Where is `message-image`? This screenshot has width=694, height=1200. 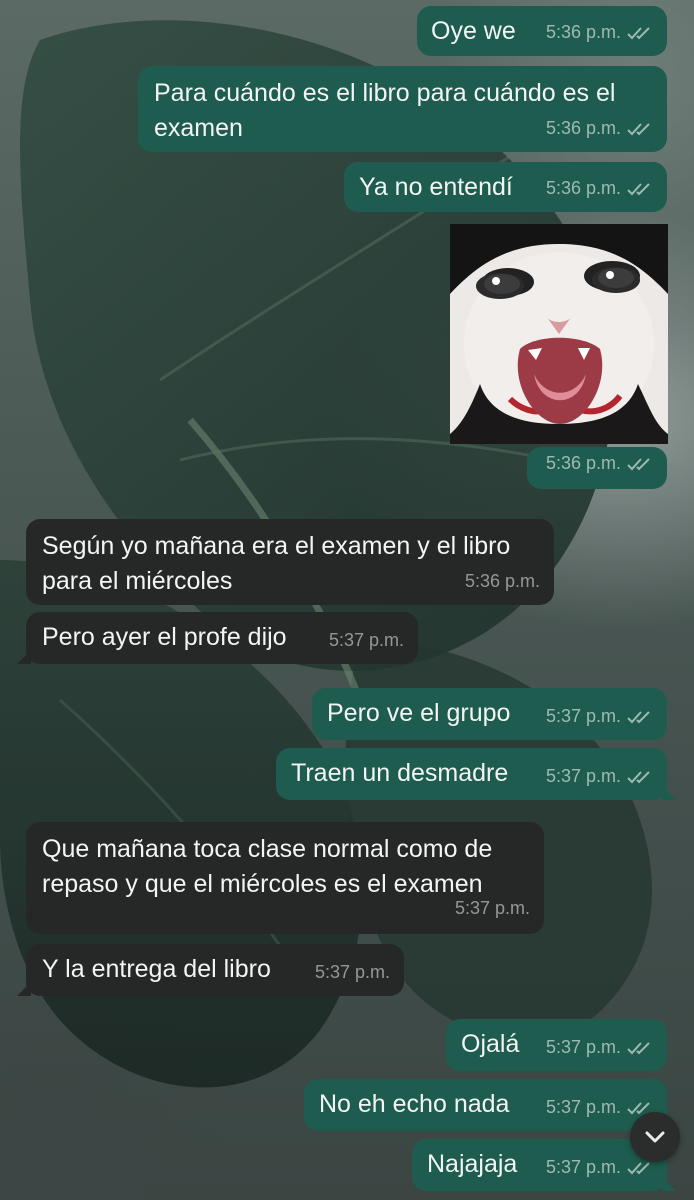 message-image is located at coordinates (559, 334).